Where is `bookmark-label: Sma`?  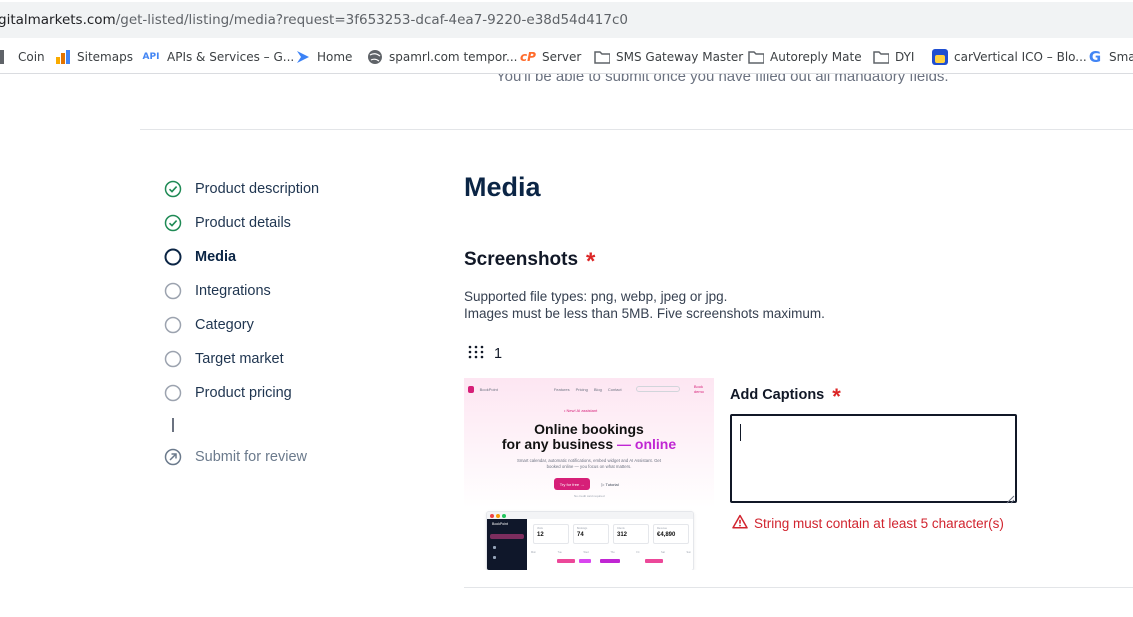 bookmark-label: Sma is located at coordinates (1121, 57).